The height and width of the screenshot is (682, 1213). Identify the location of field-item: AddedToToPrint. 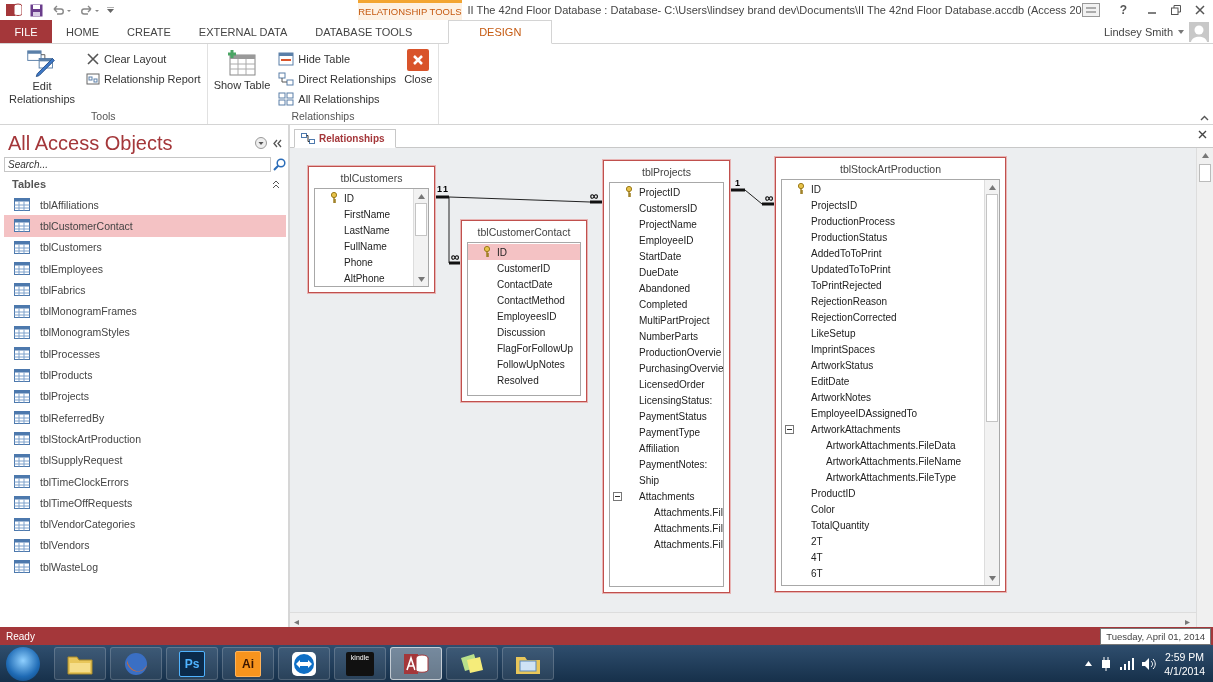
(883, 253).